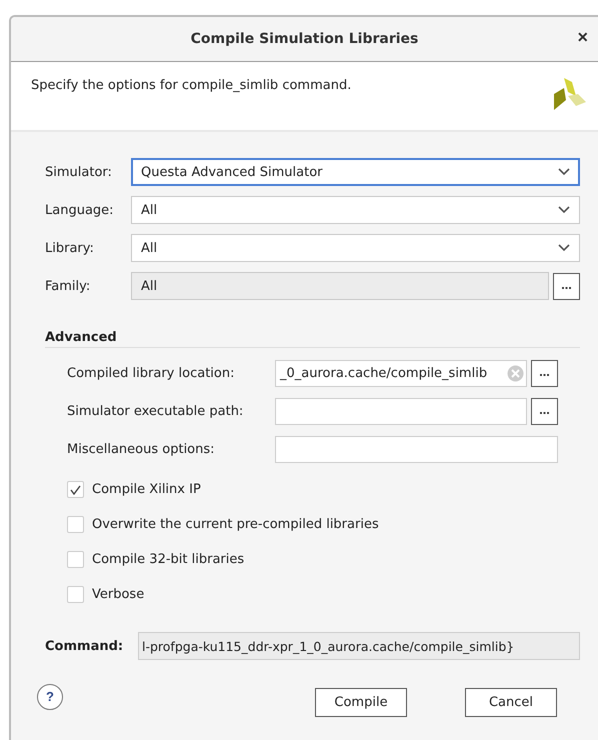 The image size is (598, 740). Describe the element at coordinates (70, 248) in the screenshot. I see `field-label: Library:` at that location.